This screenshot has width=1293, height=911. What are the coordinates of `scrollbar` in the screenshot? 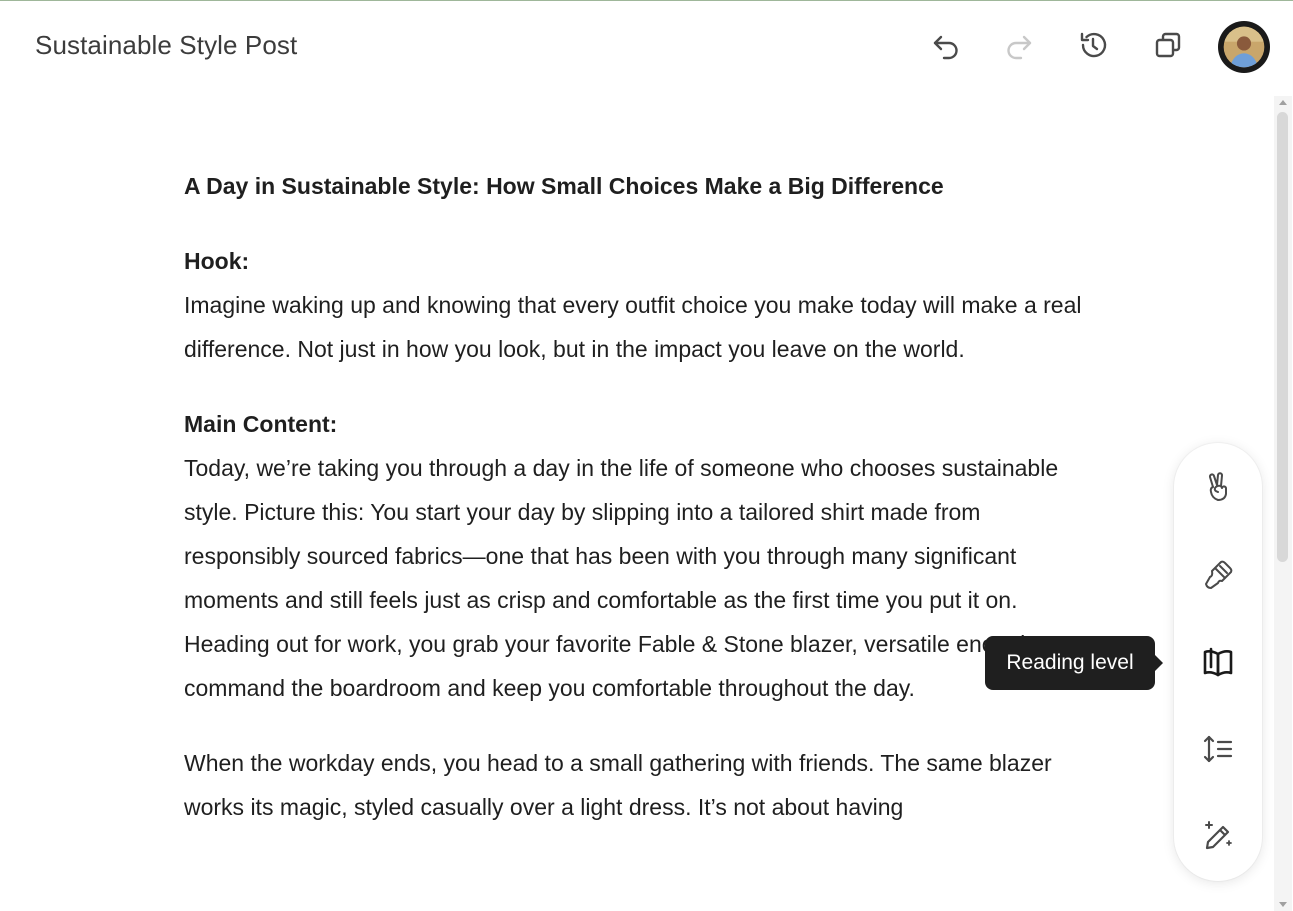 It's located at (1283, 503).